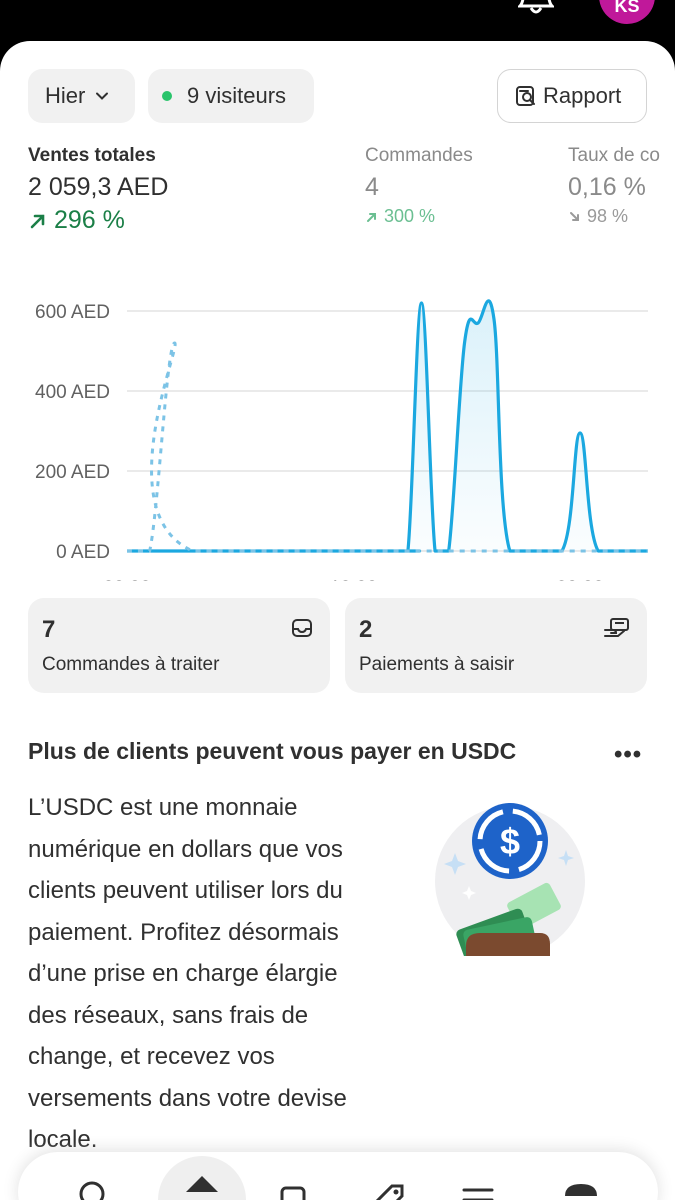 The image size is (675, 1200). What do you see at coordinates (202, 1186) in the screenshot?
I see `home-icon` at bounding box center [202, 1186].